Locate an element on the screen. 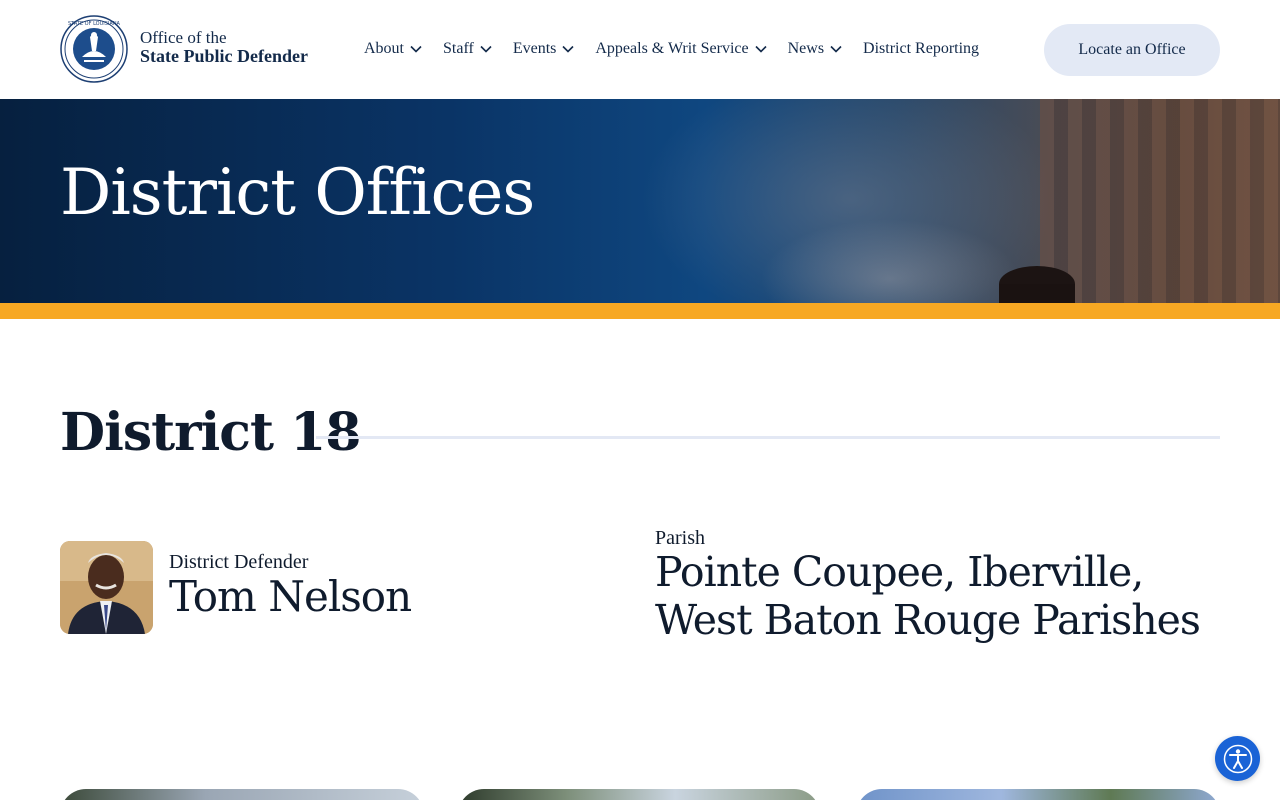 The image size is (1280, 800). parish-label: Parish is located at coordinates (680, 538).